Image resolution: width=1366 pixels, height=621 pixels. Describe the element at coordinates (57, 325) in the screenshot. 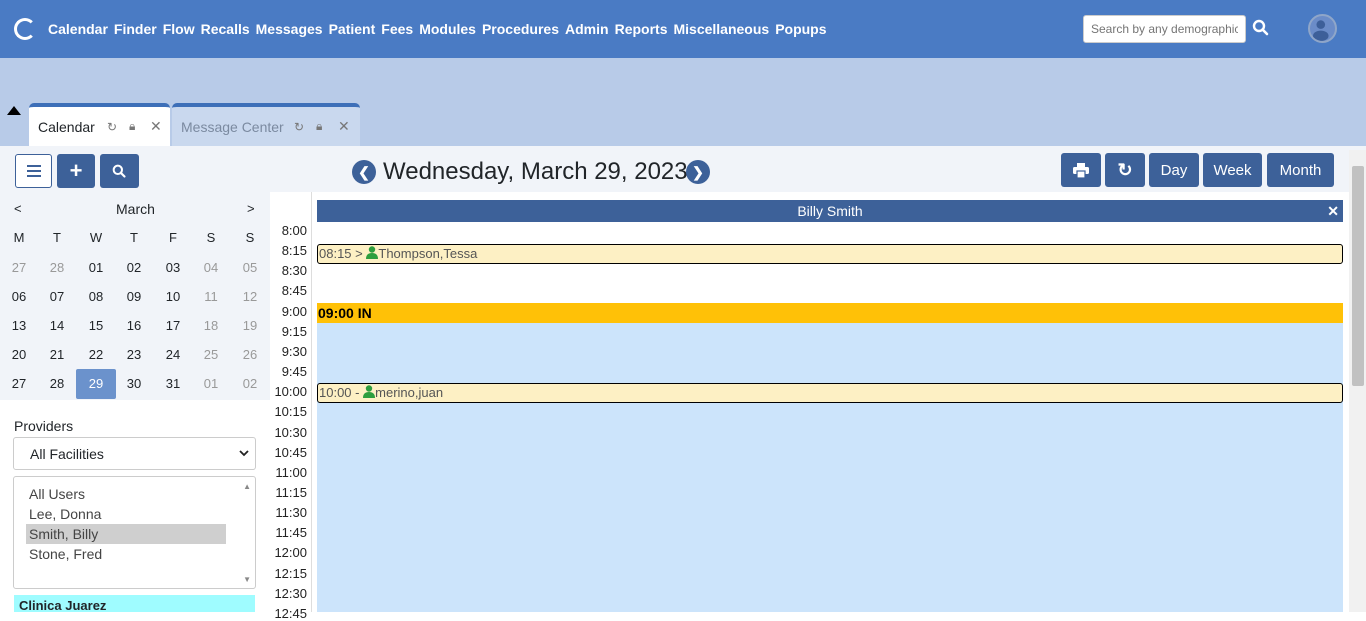

I see `calendar-date: 14` at that location.